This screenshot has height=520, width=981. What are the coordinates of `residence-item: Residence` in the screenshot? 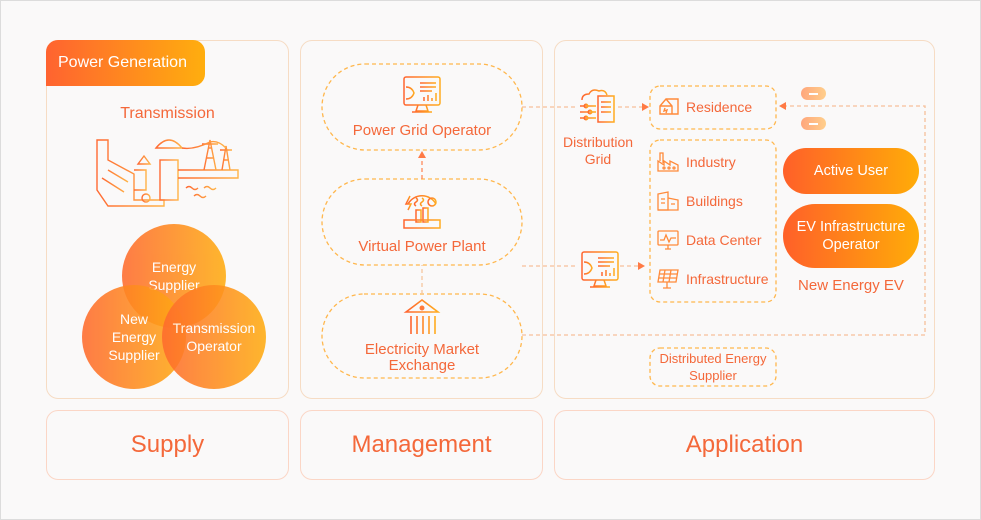 It's located at (705, 107).